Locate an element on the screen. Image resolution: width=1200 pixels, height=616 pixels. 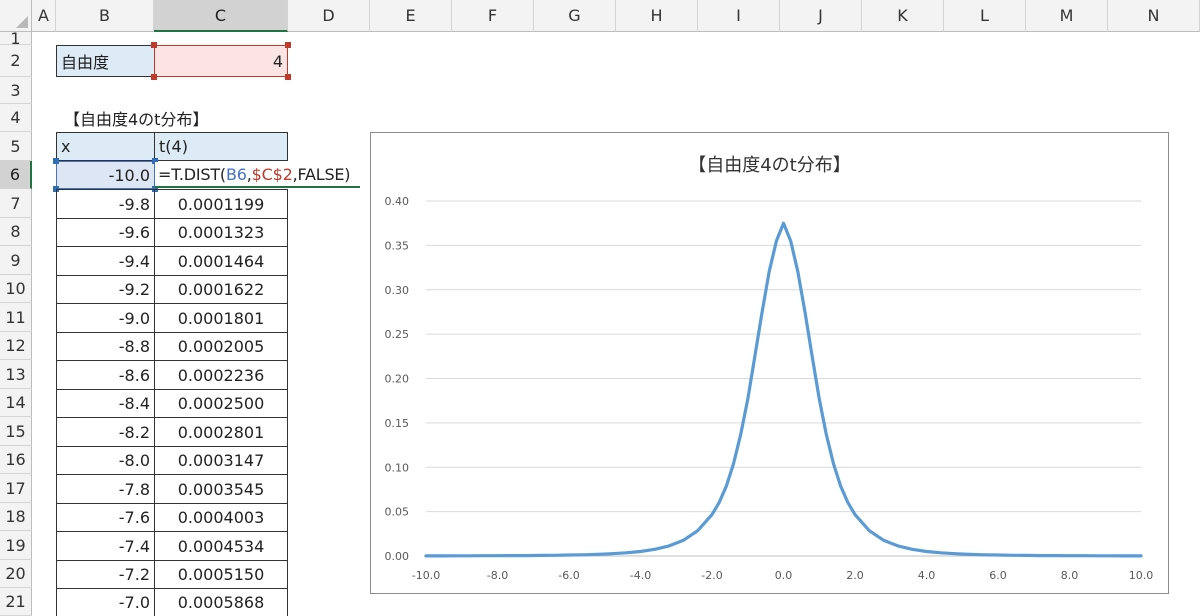
header-t-label: t(4) is located at coordinates (173, 146).